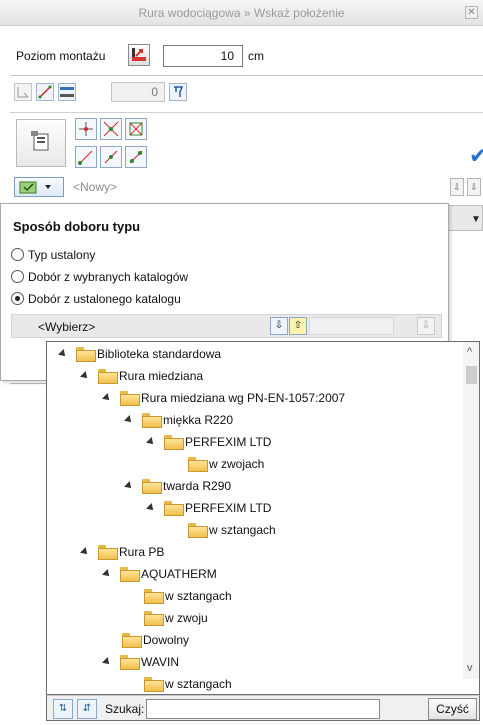 This screenshot has height=725, width=483. I want to click on tools-row: 0, so click(241, 93).